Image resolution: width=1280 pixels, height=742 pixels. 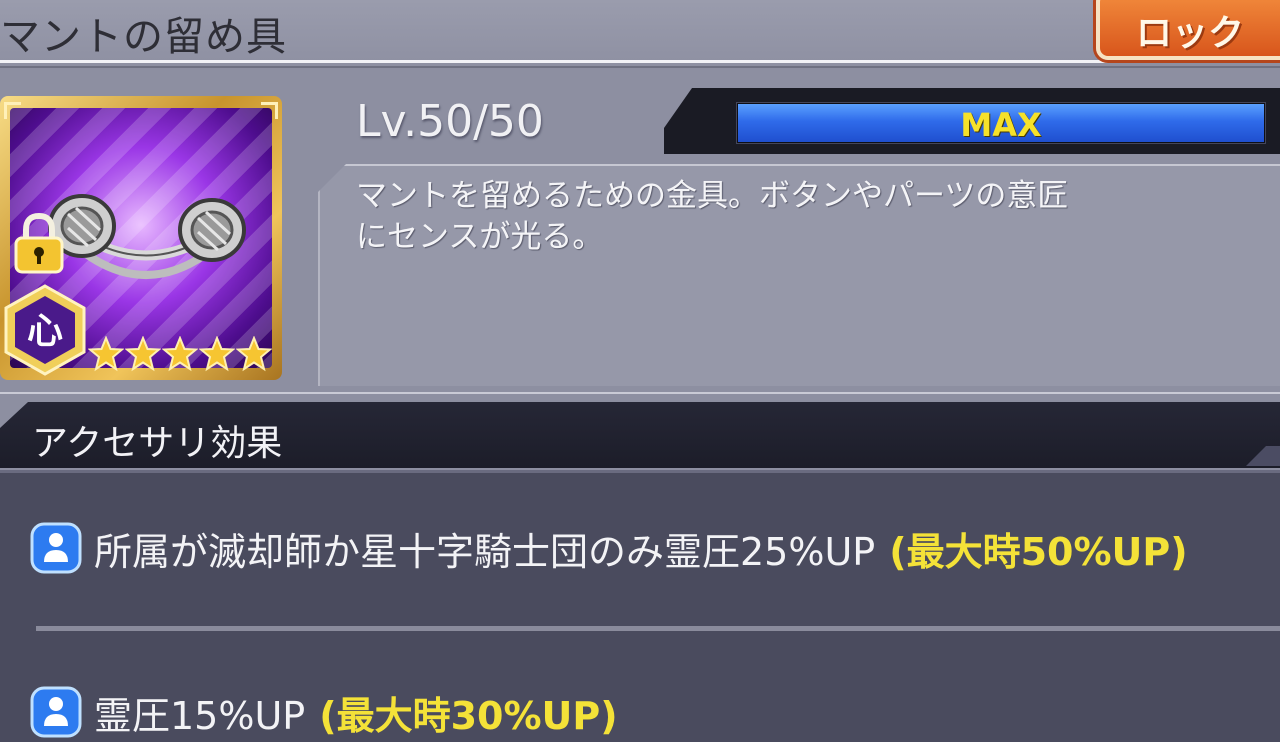 What do you see at coordinates (658, 628) in the screenshot?
I see `effect-divider` at bounding box center [658, 628].